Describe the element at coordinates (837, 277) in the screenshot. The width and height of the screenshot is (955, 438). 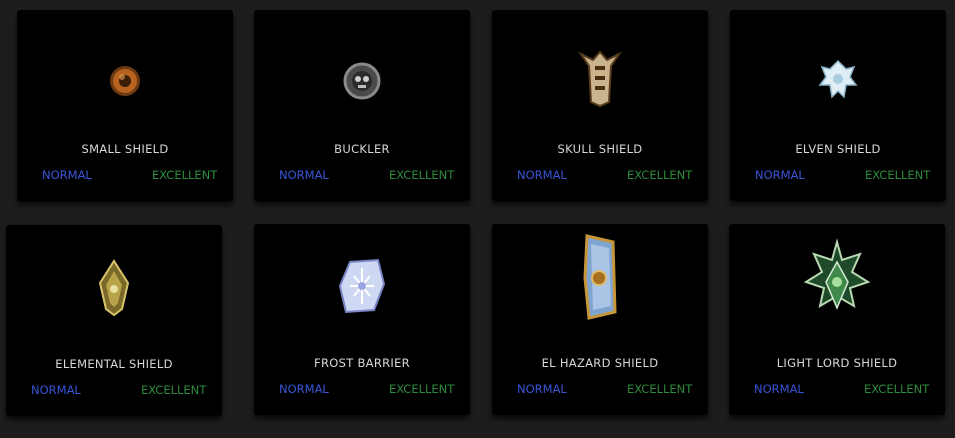
I see `light-lord-shield-icon` at that location.